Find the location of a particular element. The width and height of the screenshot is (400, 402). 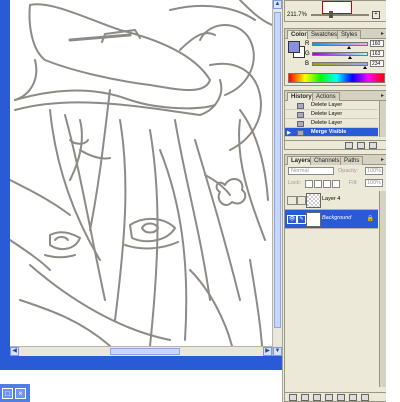

horizontal-scroll-thumb is located at coordinates (145, 351).